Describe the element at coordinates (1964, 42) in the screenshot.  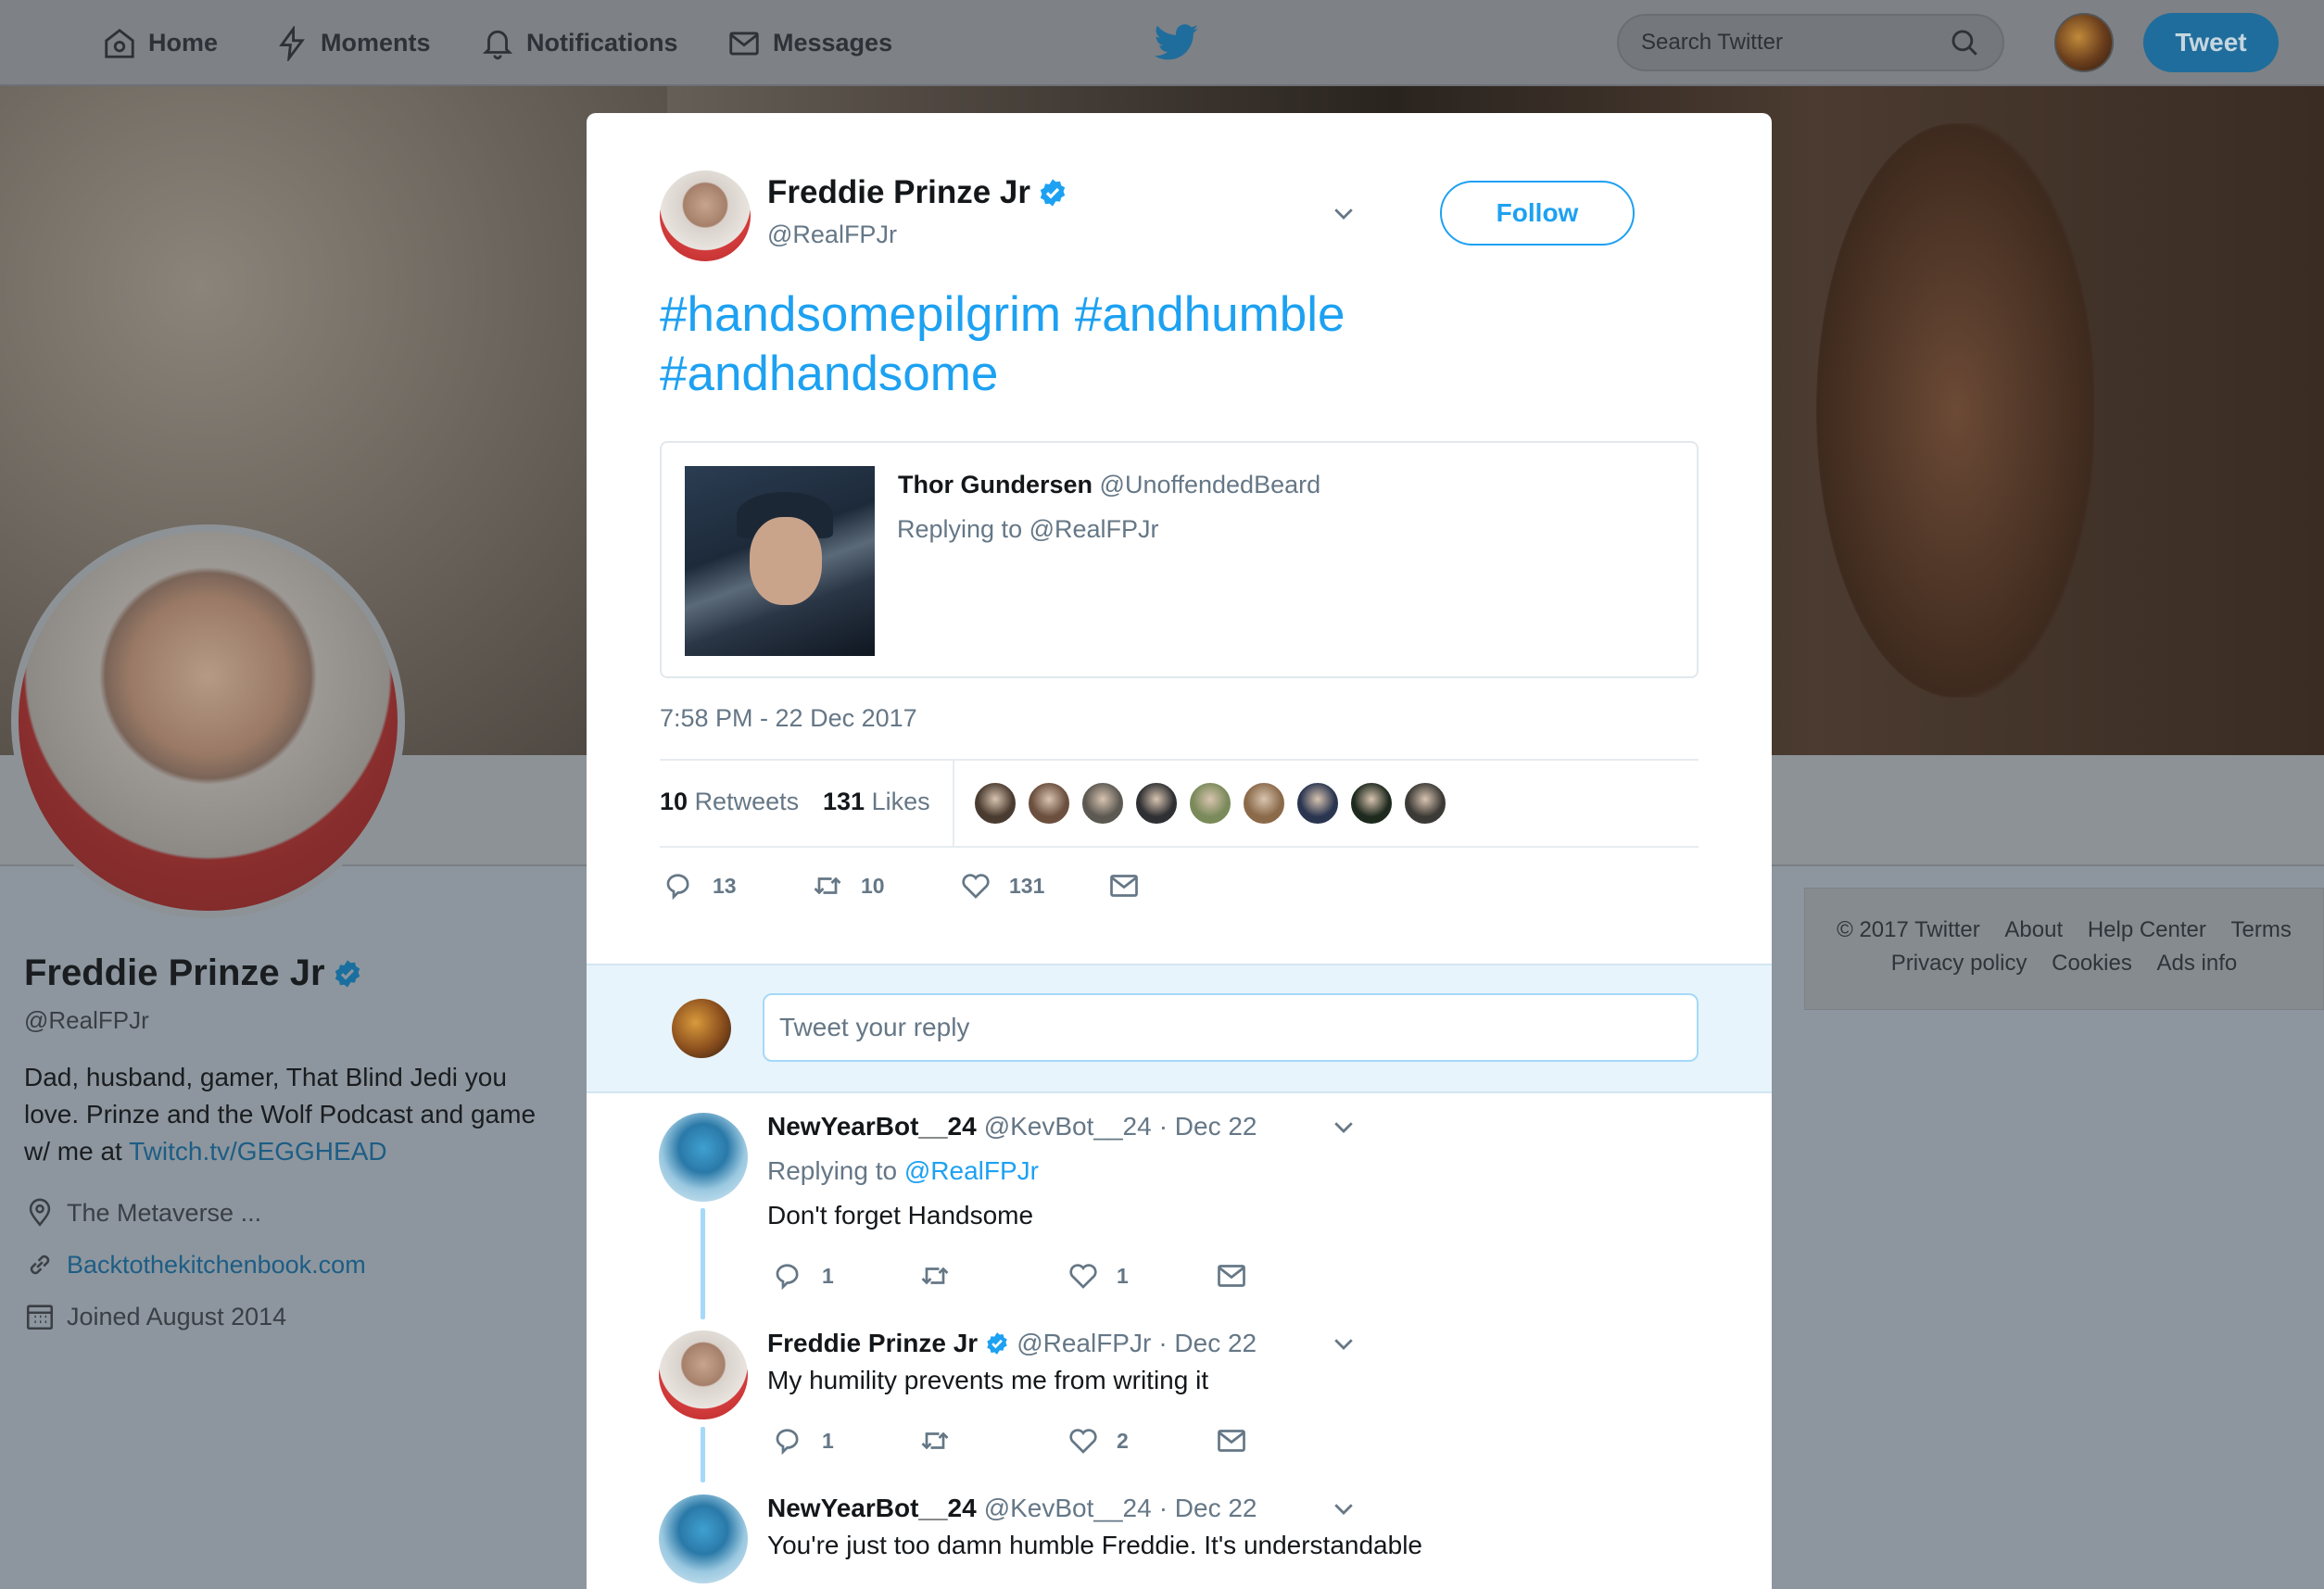
I see `search-icon` at that location.